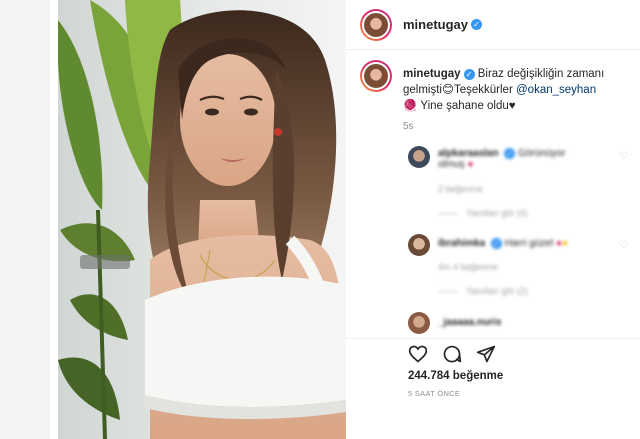 The image size is (640, 439). Describe the element at coordinates (435, 24) in the screenshot. I see `header-username: minetugay` at that location.